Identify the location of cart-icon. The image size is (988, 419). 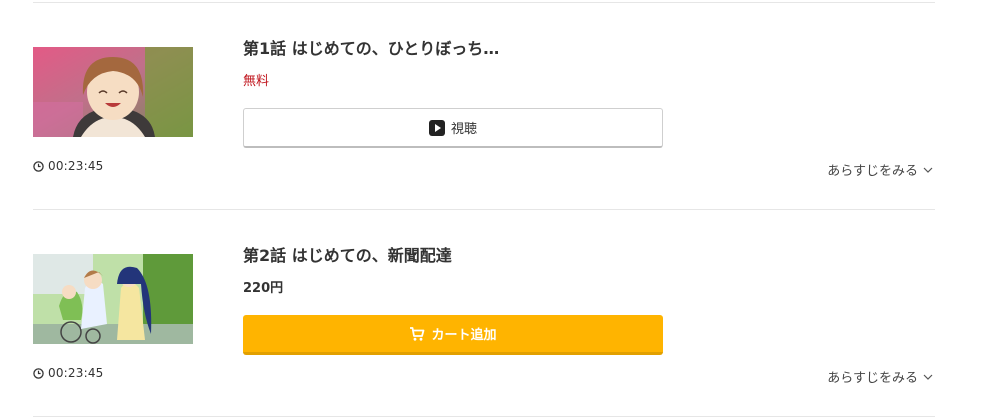
(417, 333).